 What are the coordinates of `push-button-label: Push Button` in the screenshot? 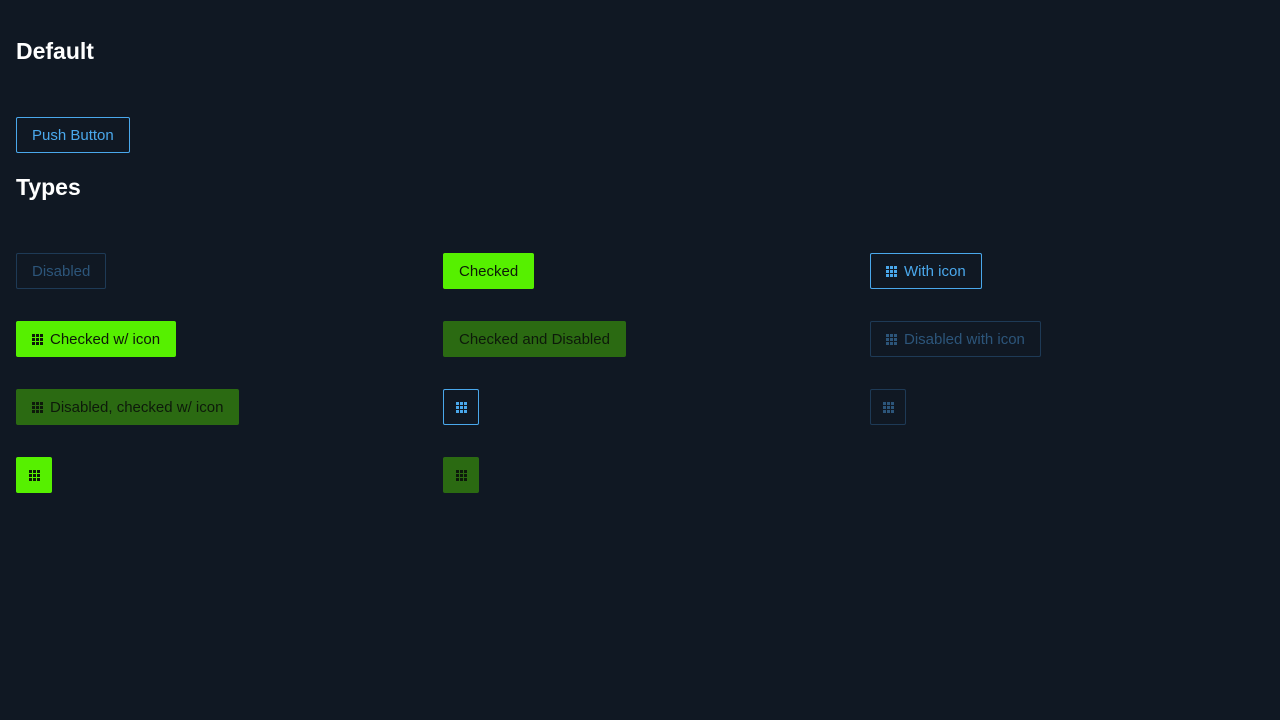 It's located at (73, 135).